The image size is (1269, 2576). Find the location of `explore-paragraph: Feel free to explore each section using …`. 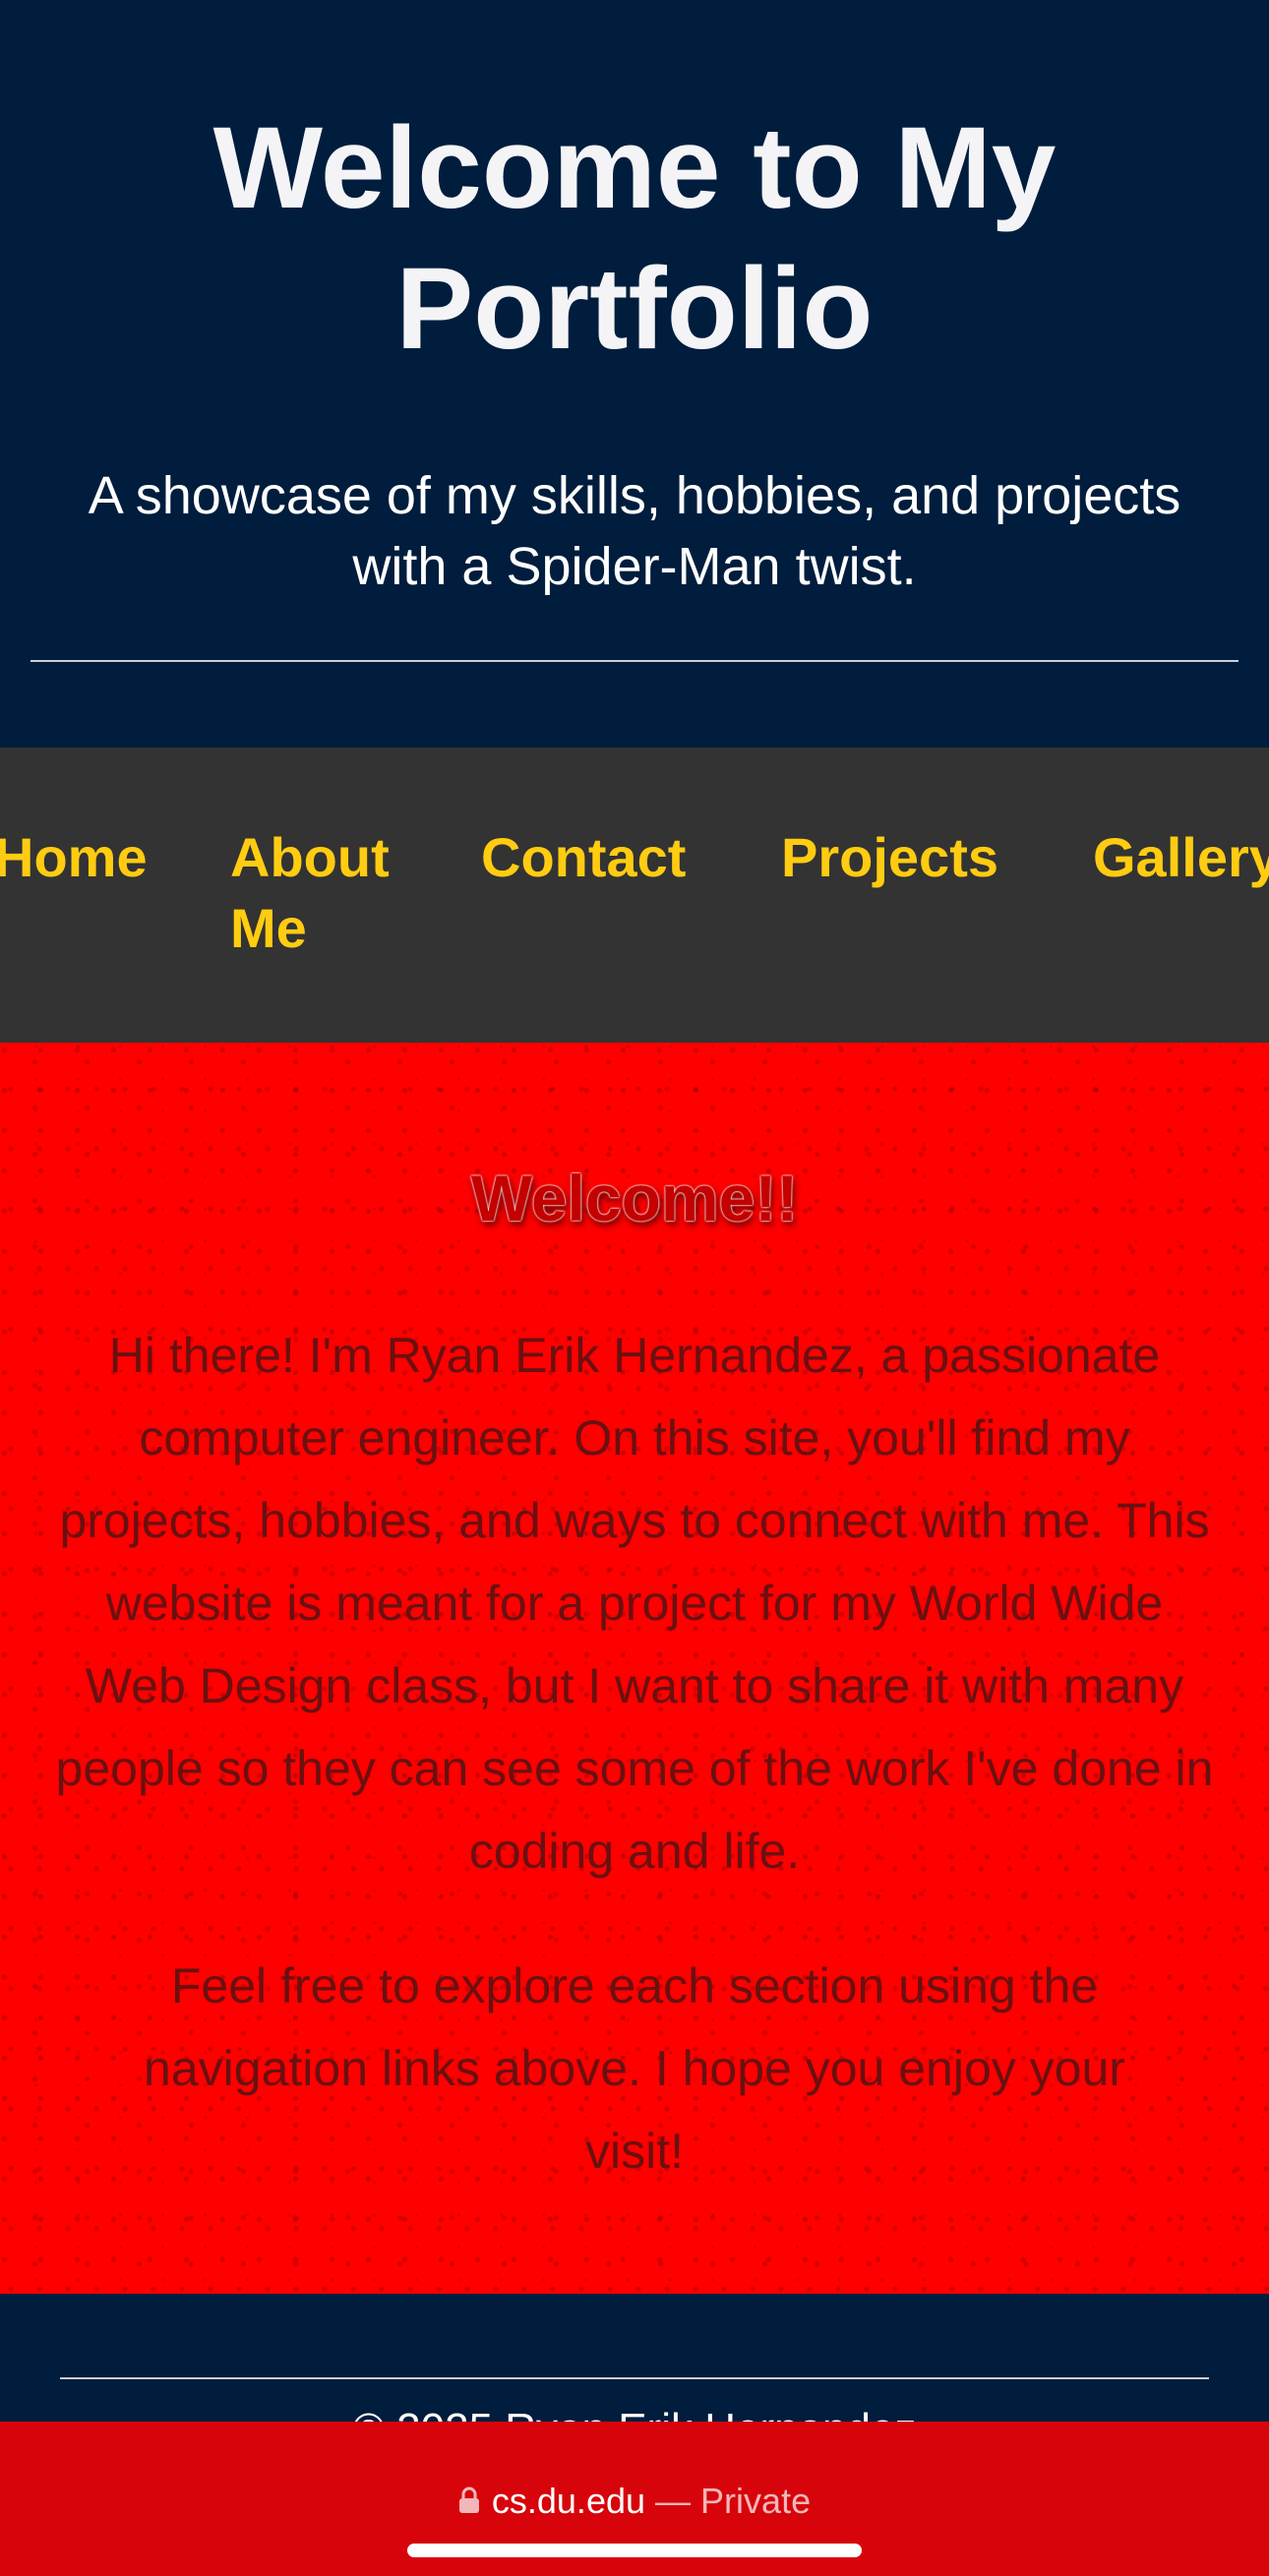

explore-paragraph: Feel free to explore each section using … is located at coordinates (634, 2069).